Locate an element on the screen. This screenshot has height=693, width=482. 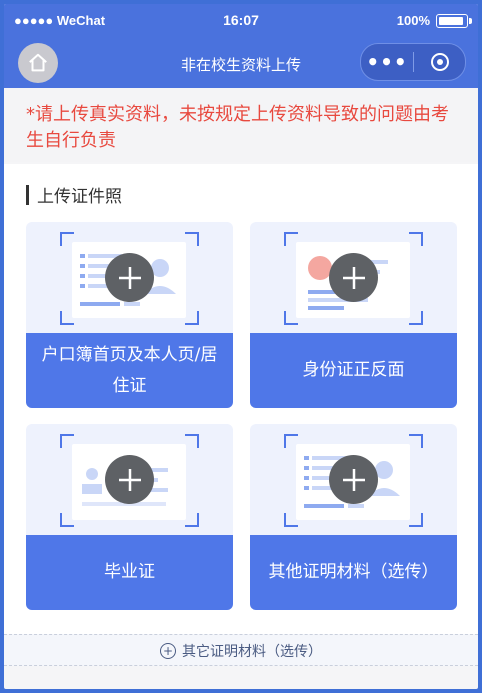
upload-card-other-documents: 其他证明材料（选传） is located at coordinates (353, 517).